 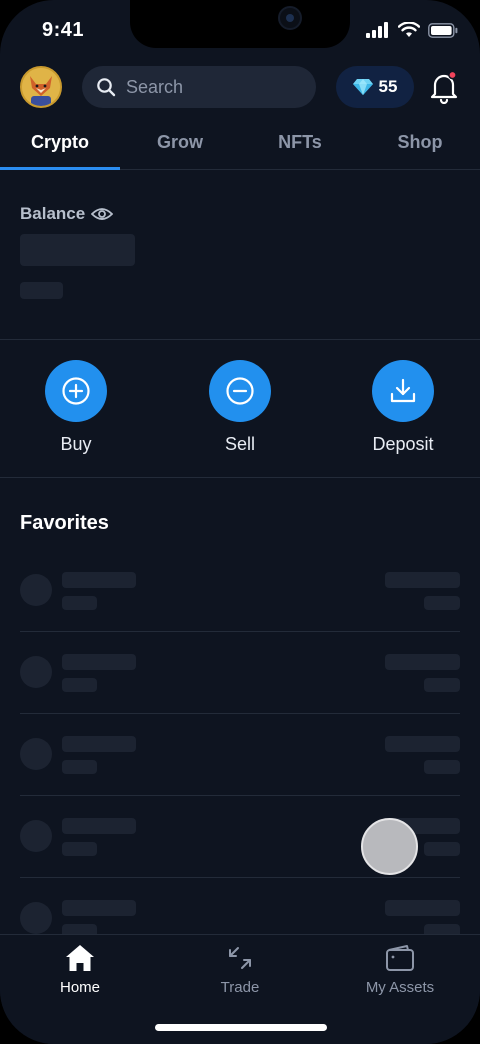 I want to click on search-icon, so click(x=106, y=87).